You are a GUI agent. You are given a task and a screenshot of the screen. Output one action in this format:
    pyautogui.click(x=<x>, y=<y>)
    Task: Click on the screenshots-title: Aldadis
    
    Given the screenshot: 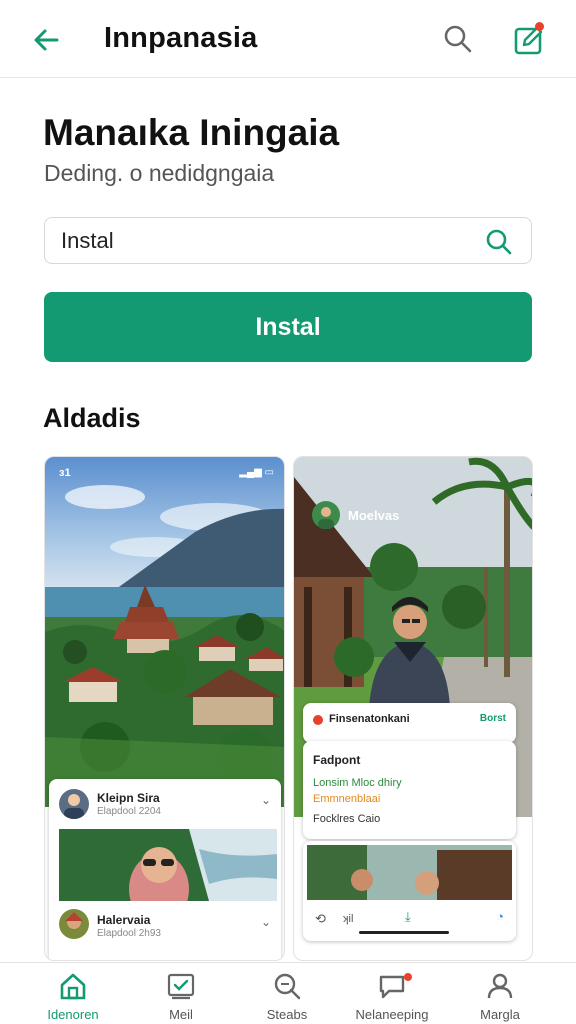 What is the action you would take?
    pyautogui.click(x=92, y=418)
    